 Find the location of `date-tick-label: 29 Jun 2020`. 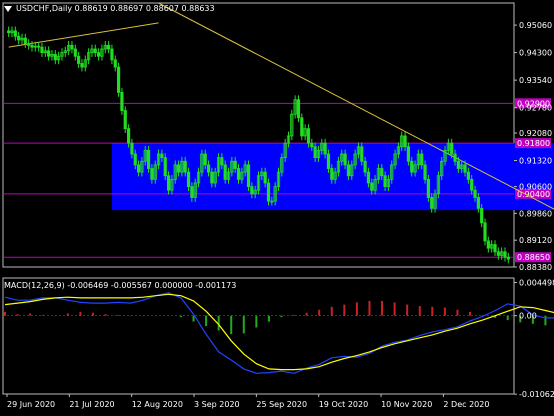

date-tick-label: 29 Jun 2020 is located at coordinates (31, 404).